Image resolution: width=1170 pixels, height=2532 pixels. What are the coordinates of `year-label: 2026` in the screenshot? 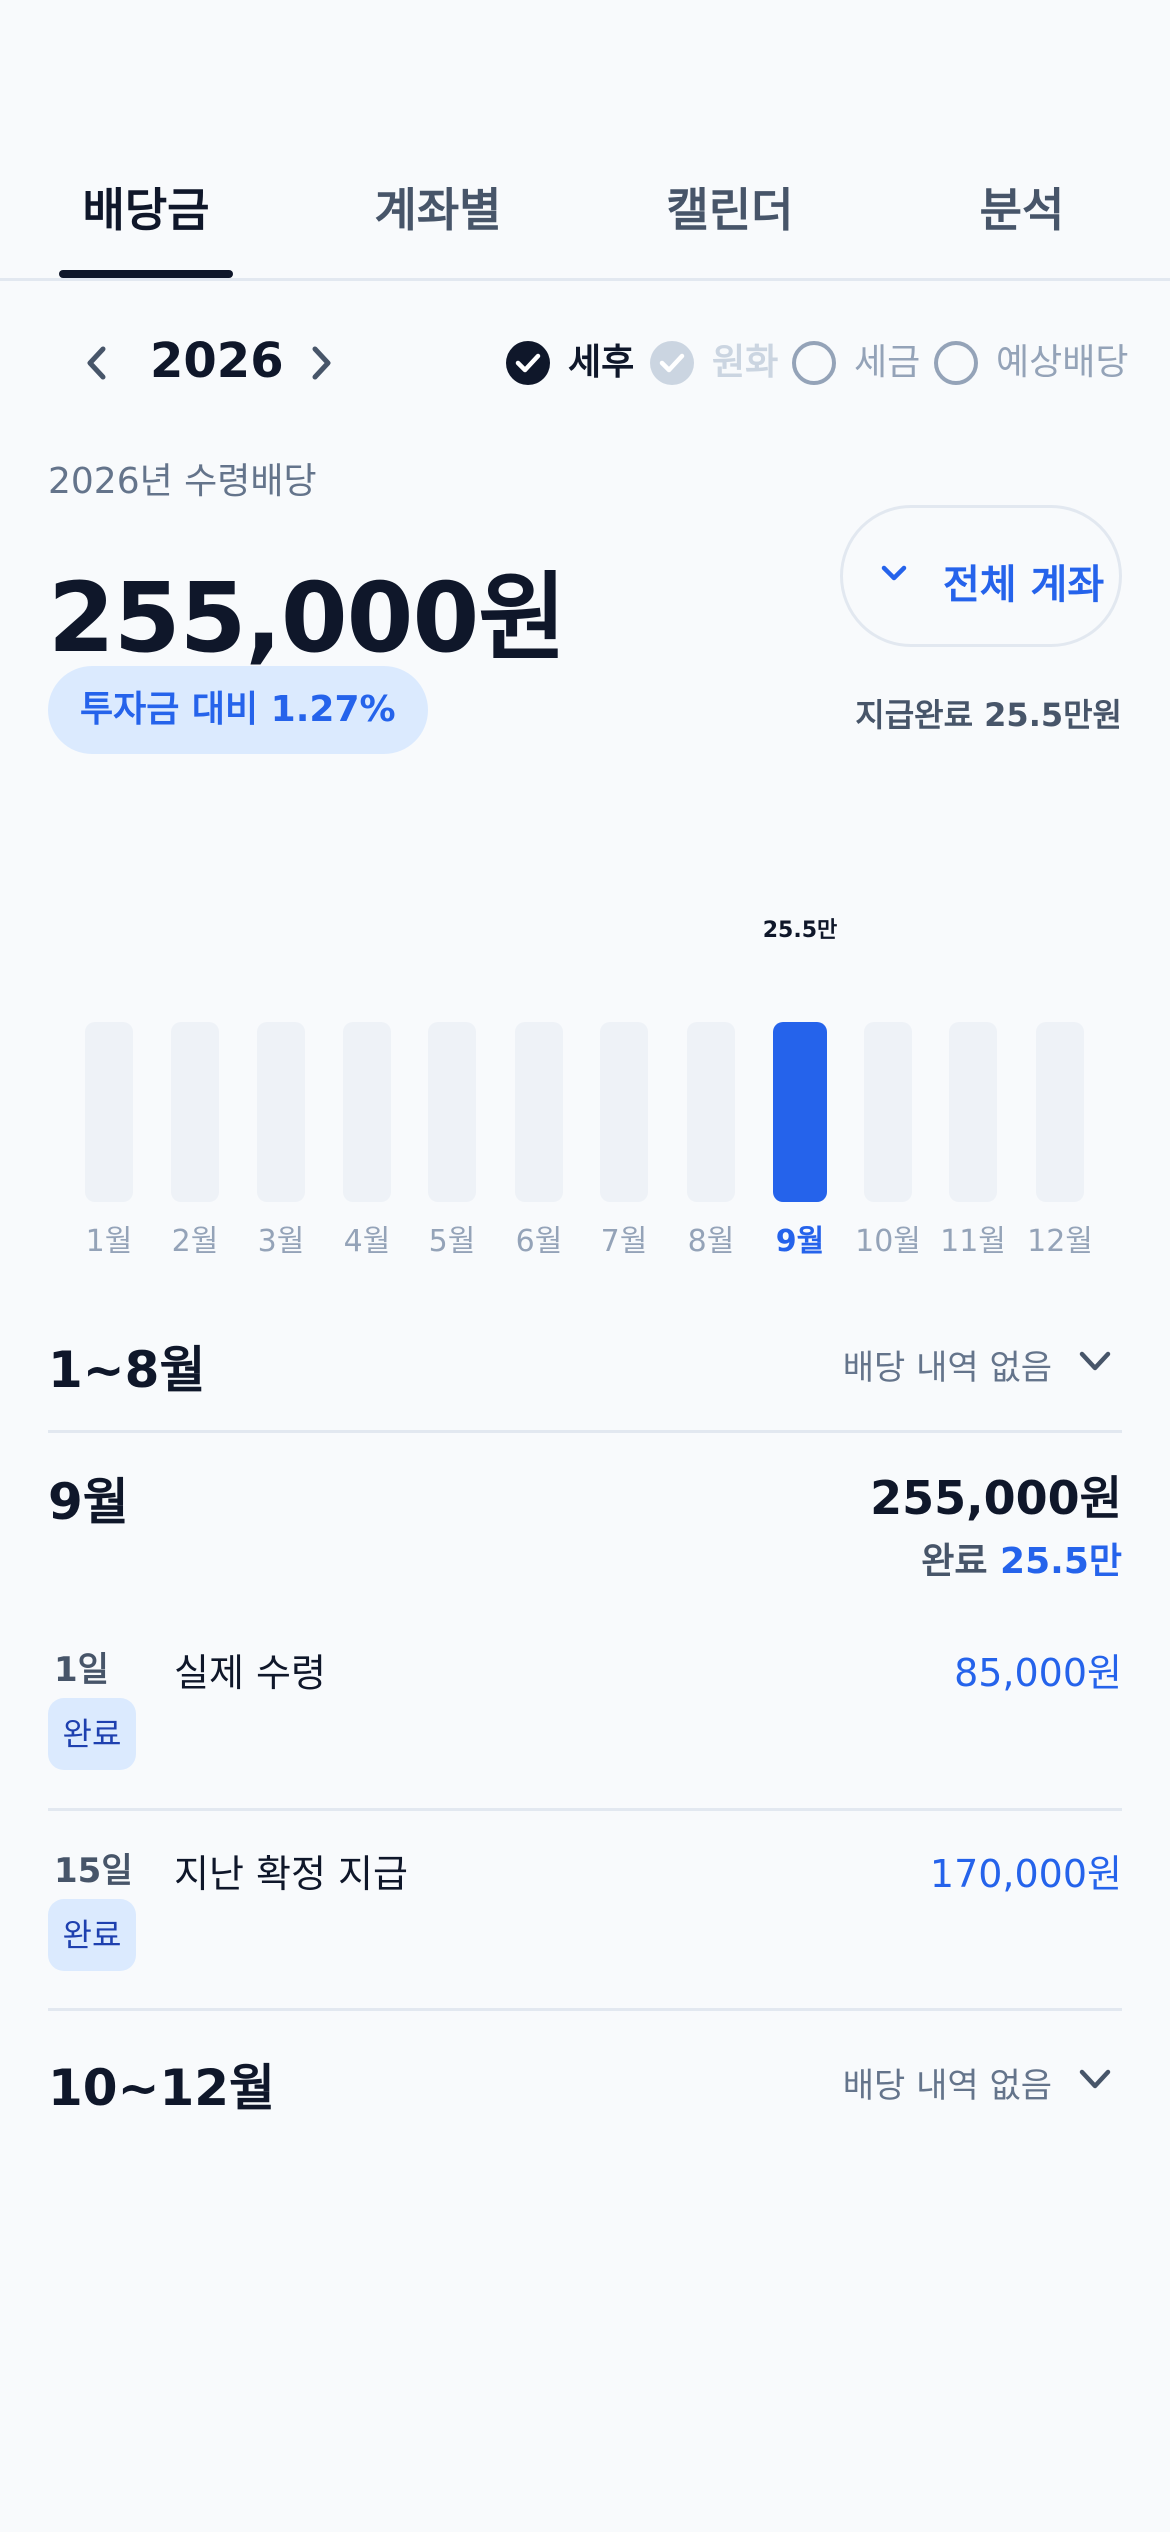 It's located at (217, 361).